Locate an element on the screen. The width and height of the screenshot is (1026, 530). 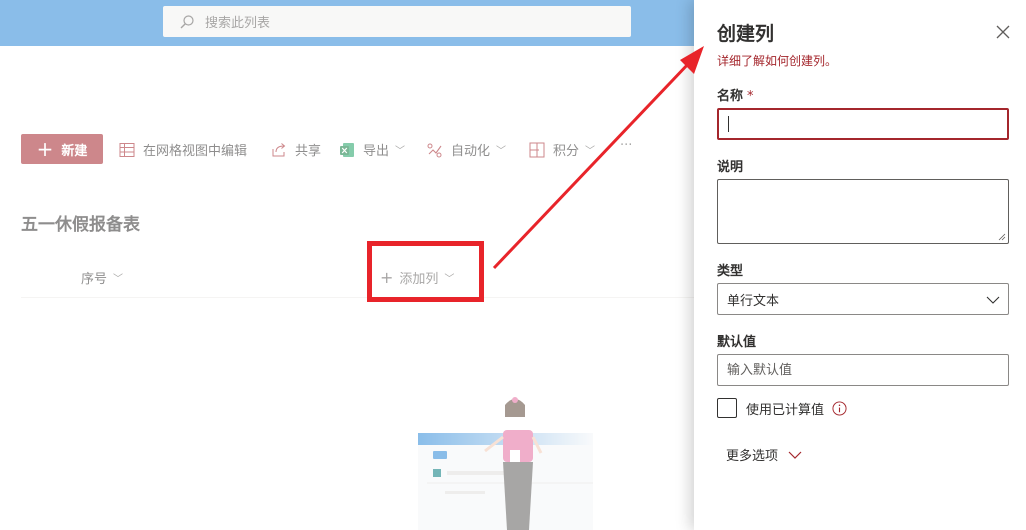
text-caret is located at coordinates (728, 124).